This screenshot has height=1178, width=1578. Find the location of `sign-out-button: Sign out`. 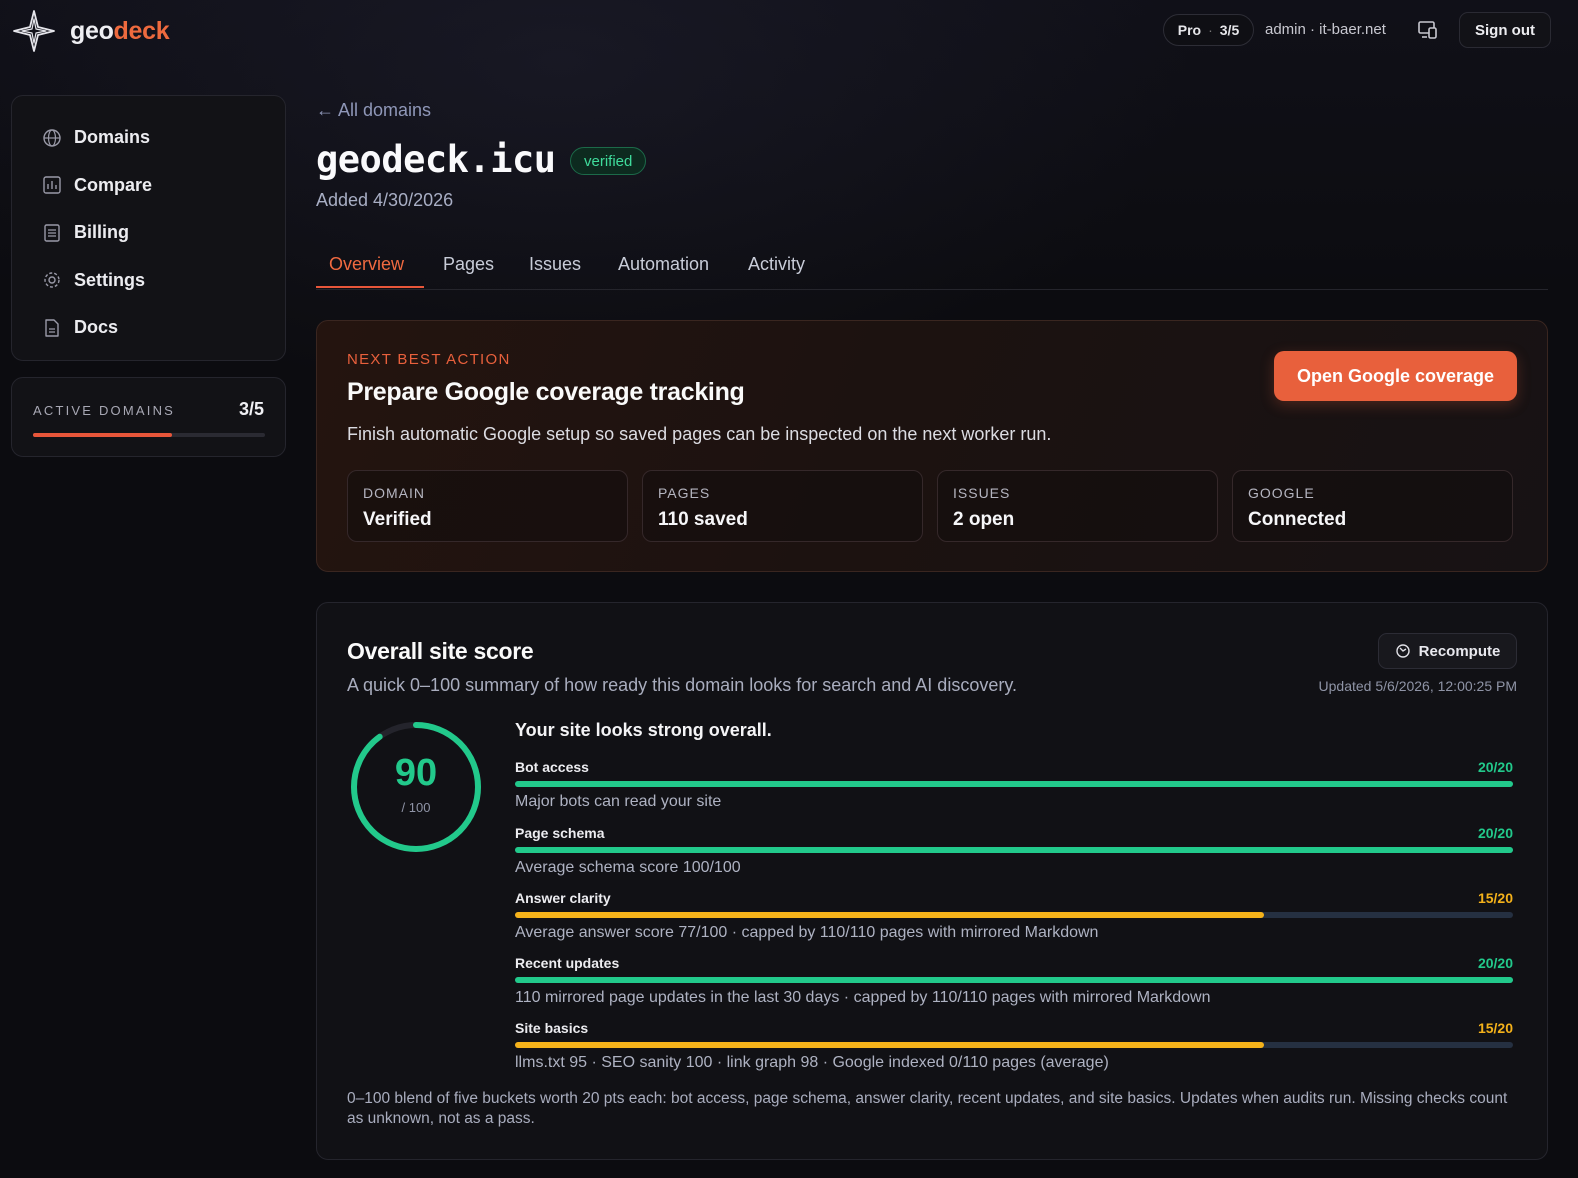

sign-out-button: Sign out is located at coordinates (1505, 30).